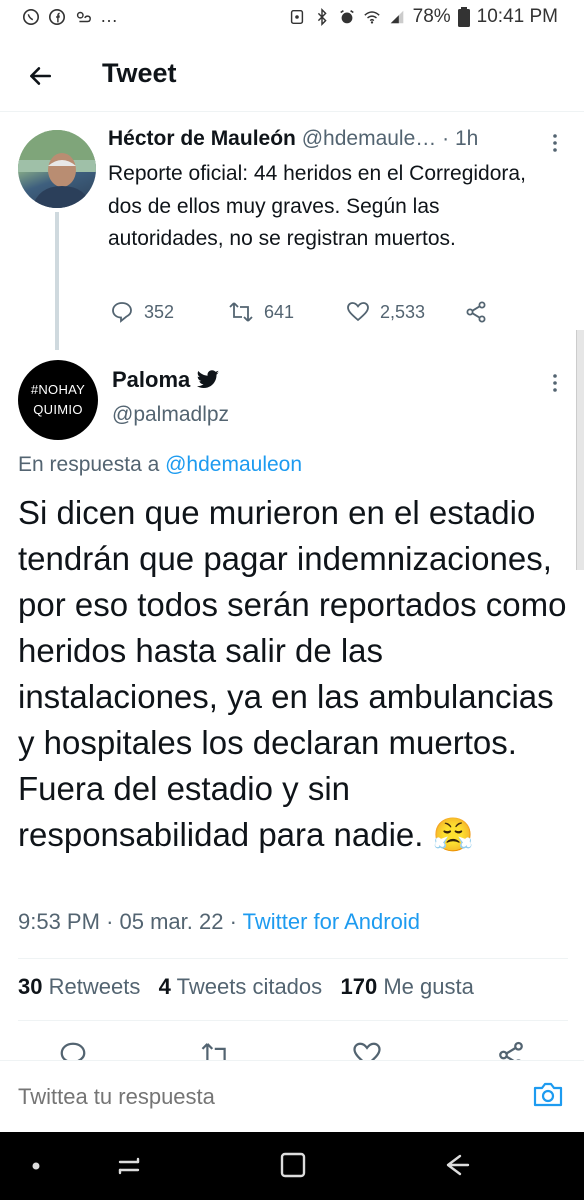 This screenshot has width=584, height=1200. What do you see at coordinates (57, 16) in the screenshot?
I see `facebook-icon` at bounding box center [57, 16].